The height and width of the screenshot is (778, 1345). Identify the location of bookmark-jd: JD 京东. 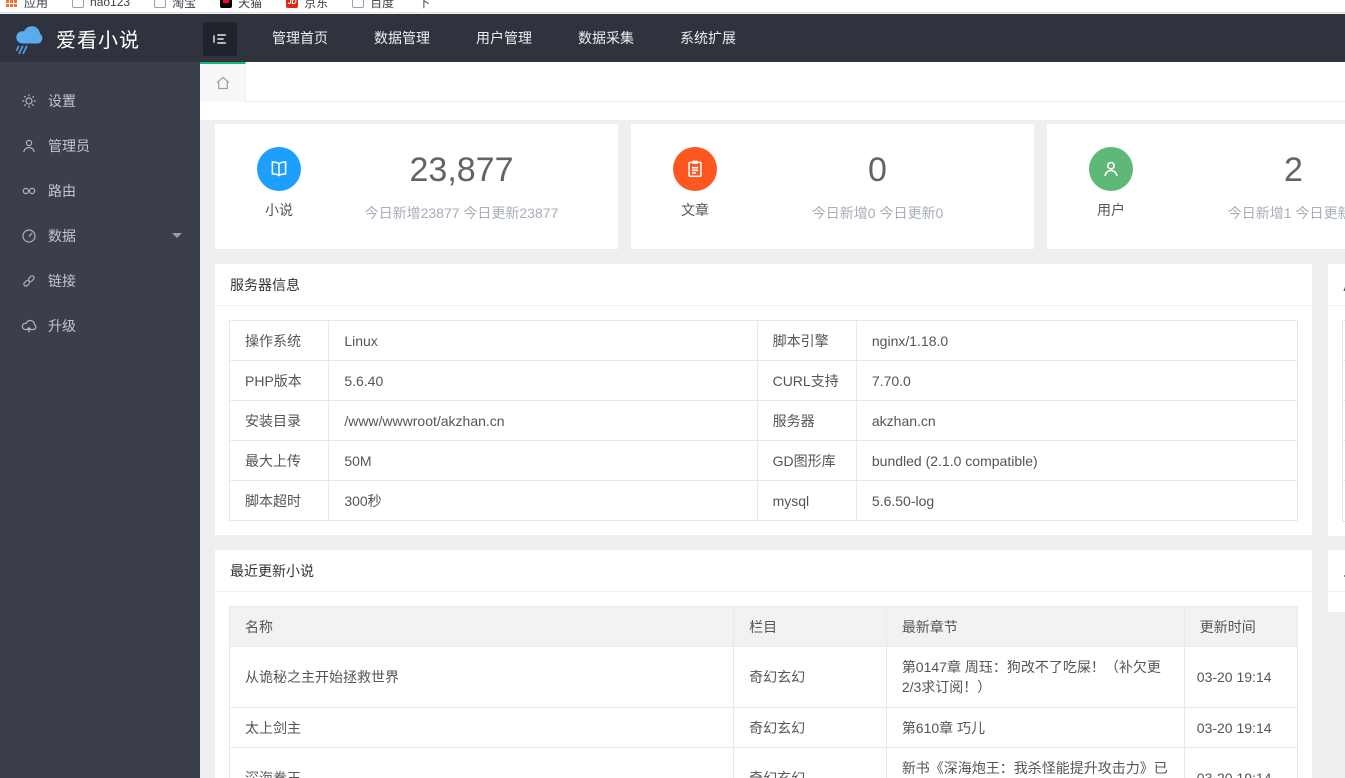
(307, 5).